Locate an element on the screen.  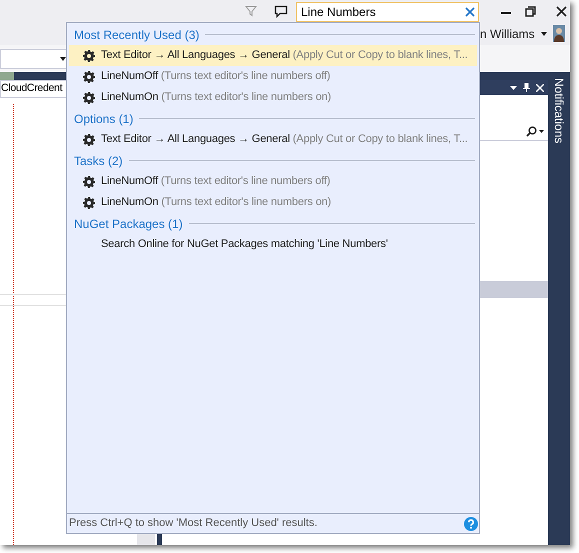
result-item: Search Online for NuGet Packages matching 'Line Numbers' is located at coordinates (273, 244).